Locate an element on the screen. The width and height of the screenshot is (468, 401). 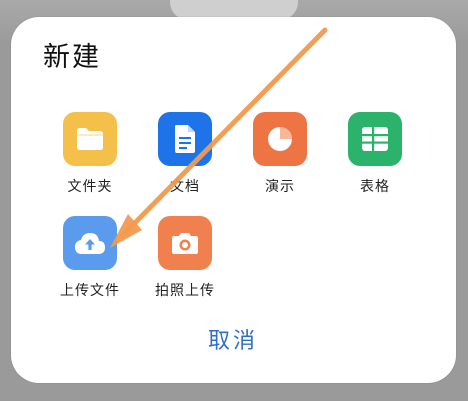
pie-chart-icon is located at coordinates (280, 139).